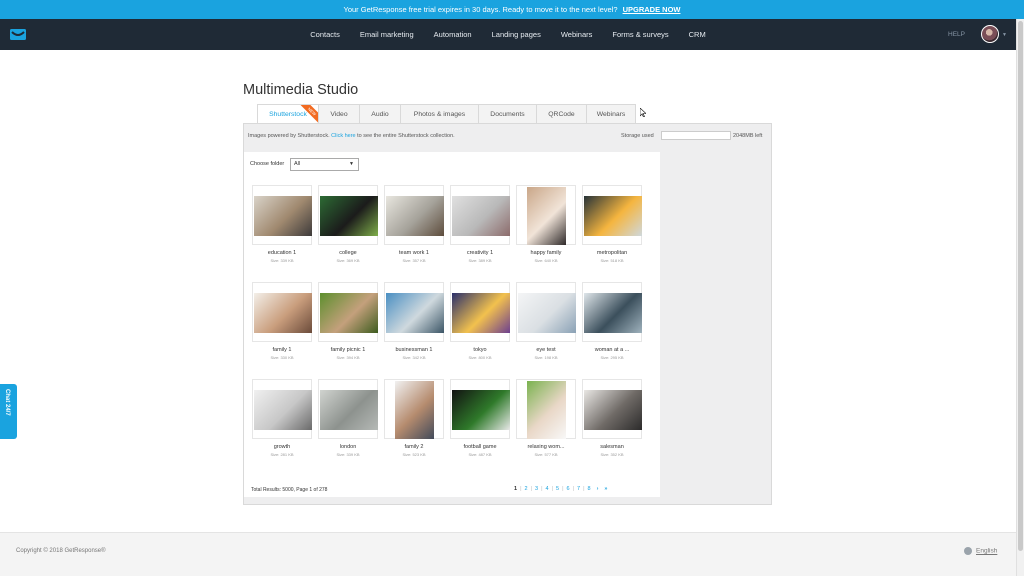 The width and height of the screenshot is (1024, 576). Describe the element at coordinates (267, 164) in the screenshot. I see `choose-folder-label: Choose folder` at that location.